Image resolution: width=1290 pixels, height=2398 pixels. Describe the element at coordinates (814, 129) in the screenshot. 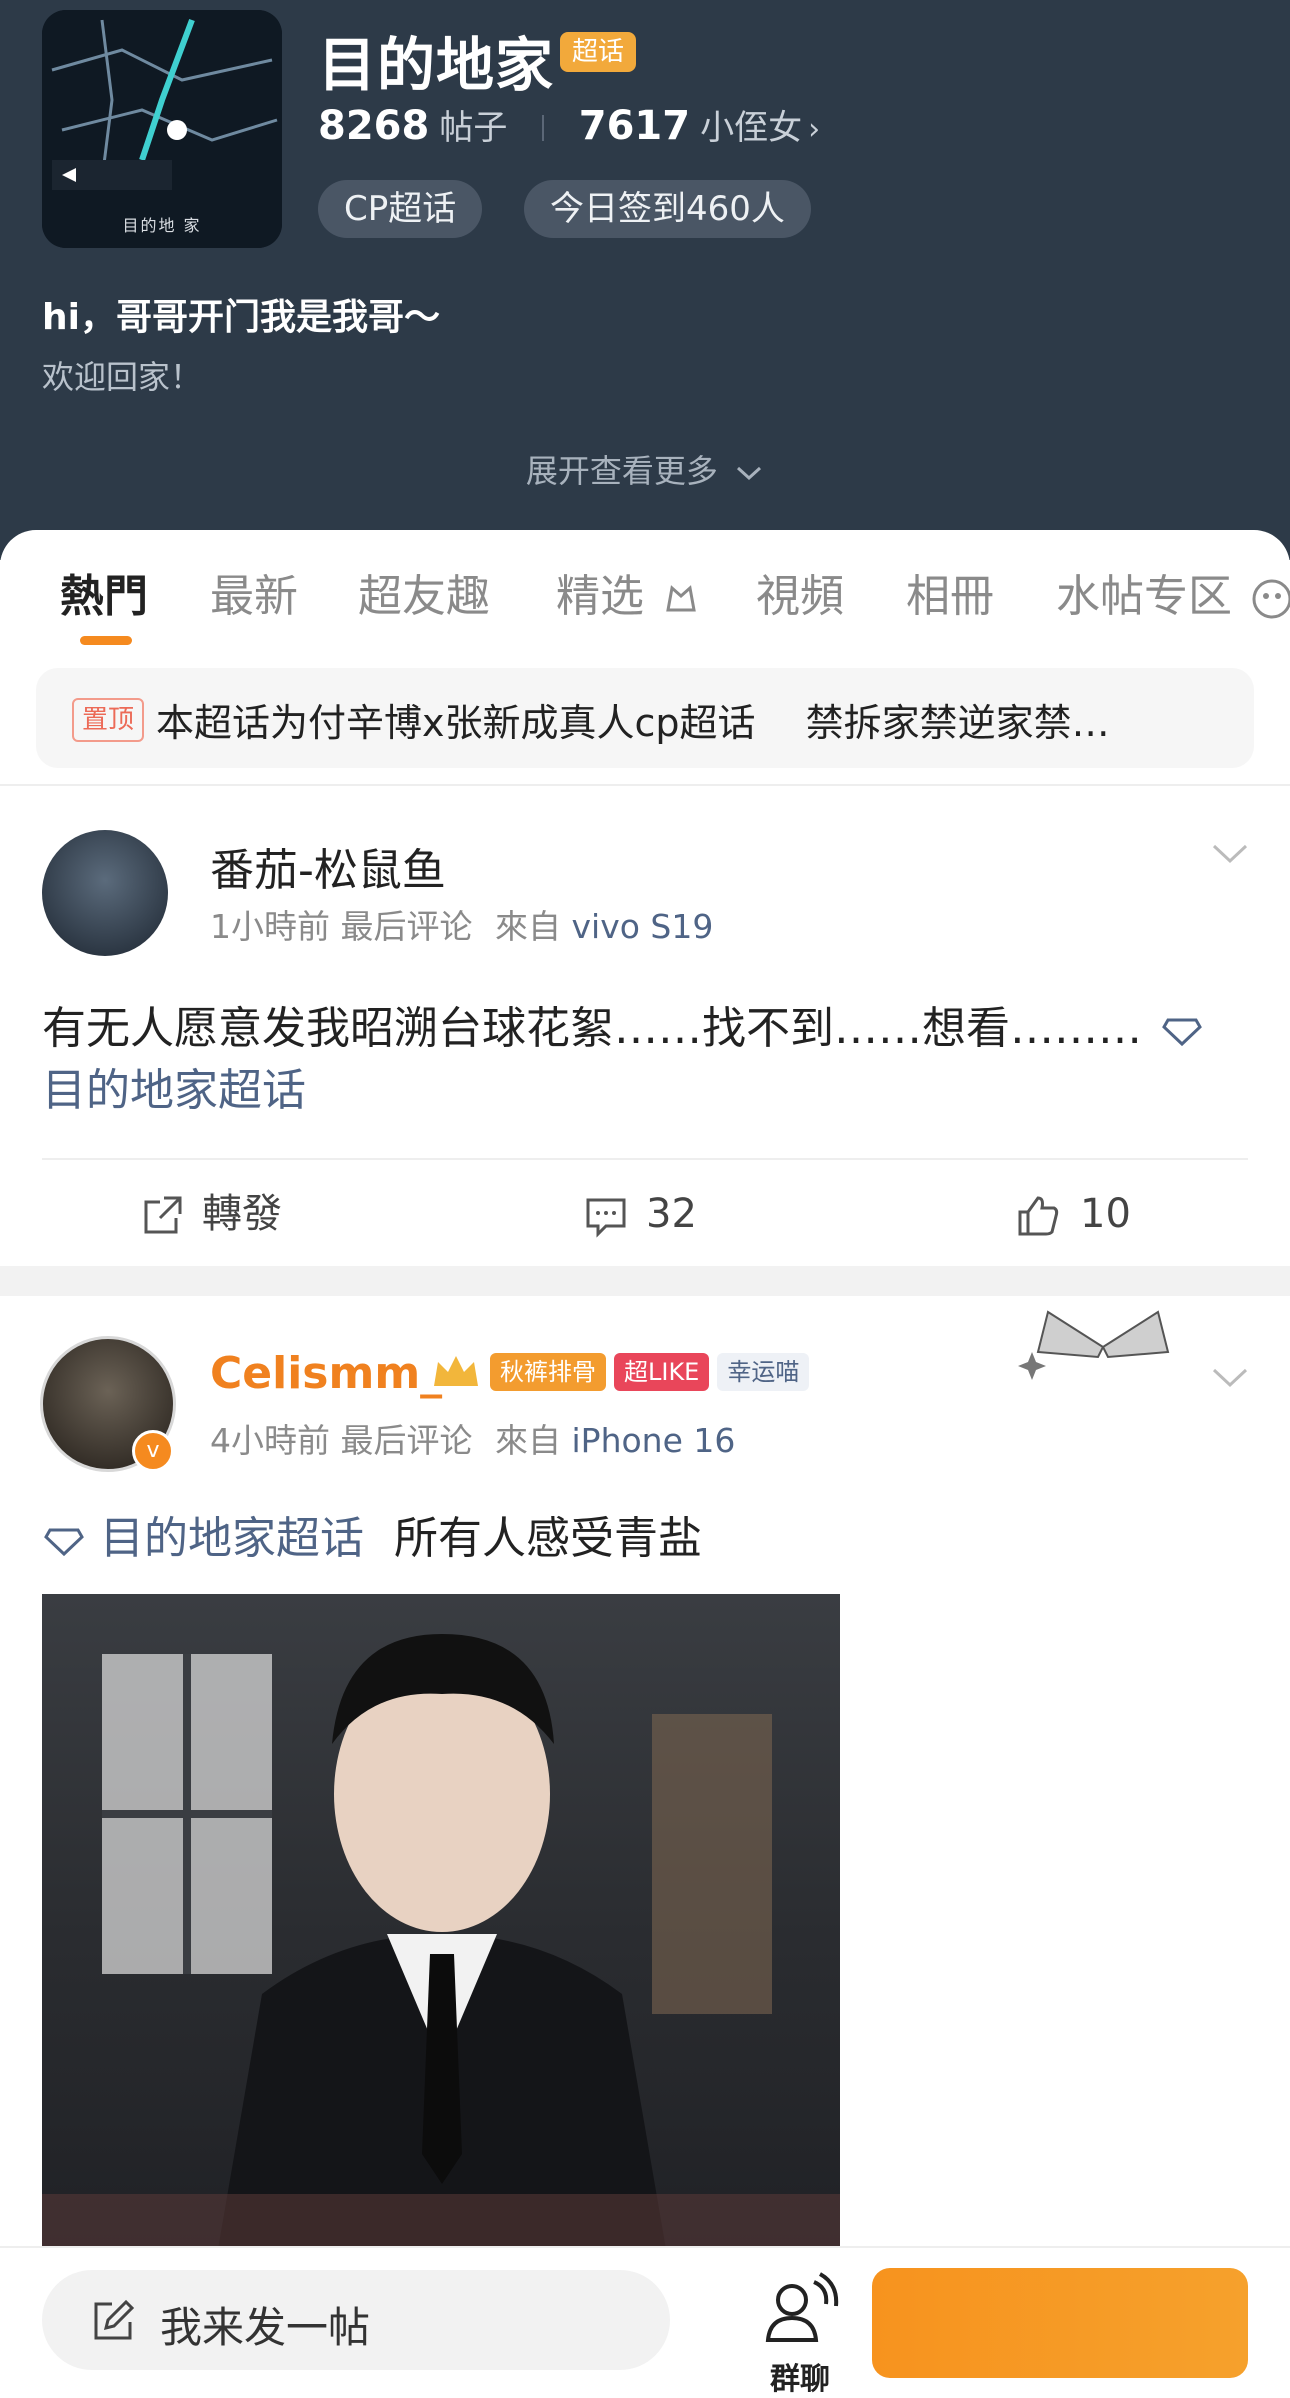

I see `chevron-right-icon: ›` at that location.